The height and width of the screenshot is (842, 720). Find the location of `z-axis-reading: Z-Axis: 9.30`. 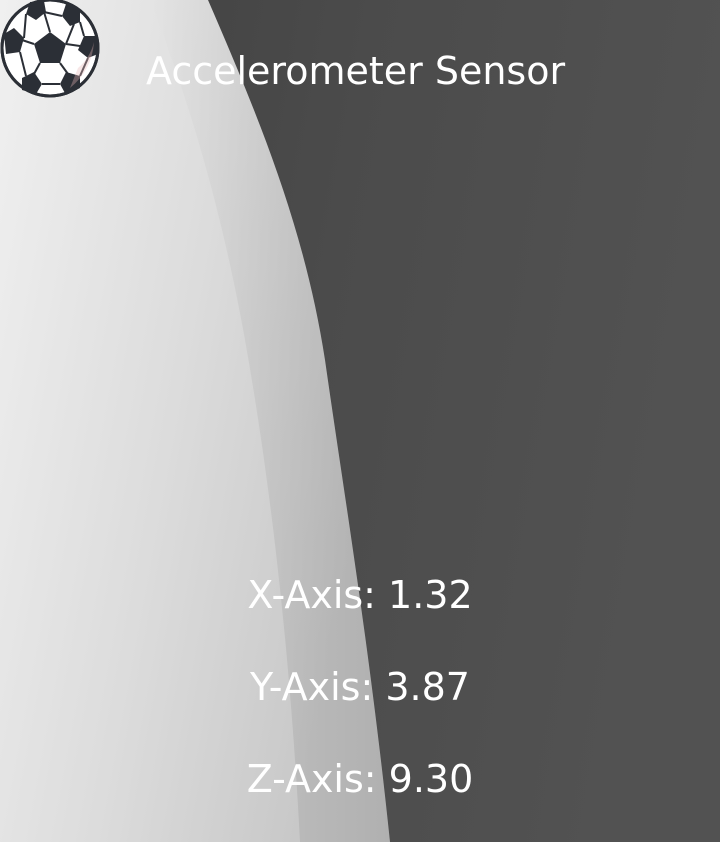

z-axis-reading: Z-Axis: 9.30 is located at coordinates (360, 779).